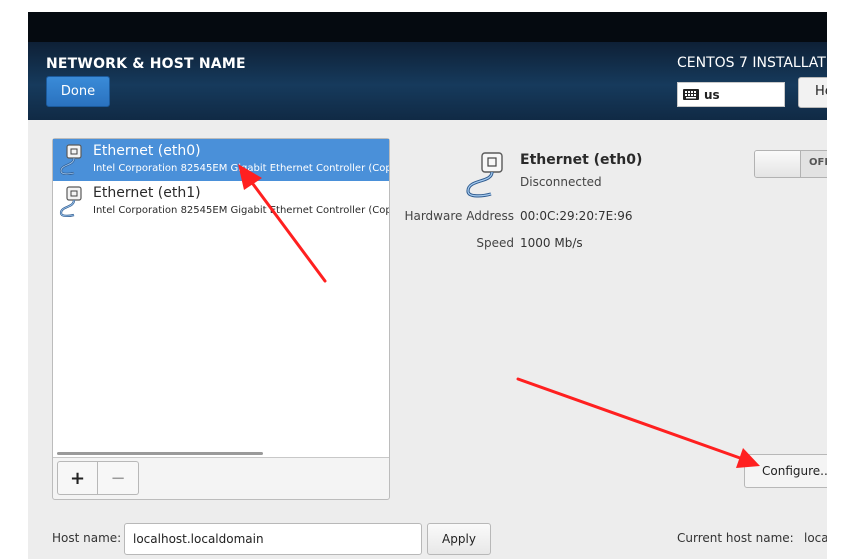  Describe the element at coordinates (818, 162) in the screenshot. I see `toggle-state-label: OFF` at that location.